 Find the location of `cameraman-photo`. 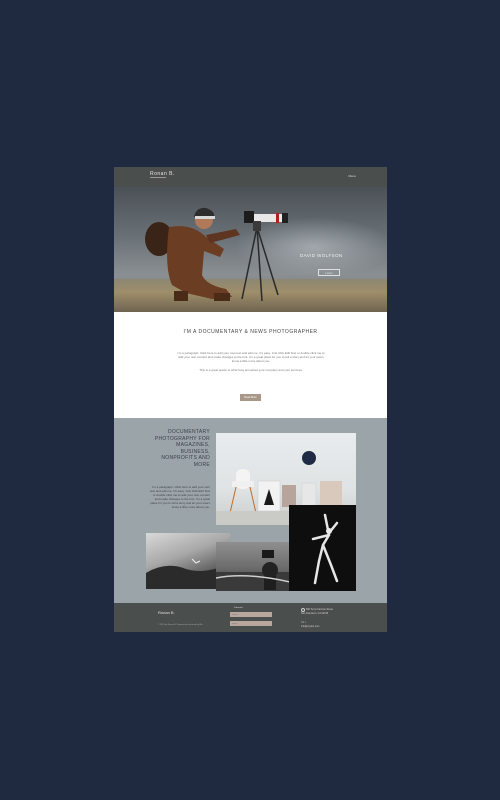

cameraman-photo is located at coordinates (253, 566).